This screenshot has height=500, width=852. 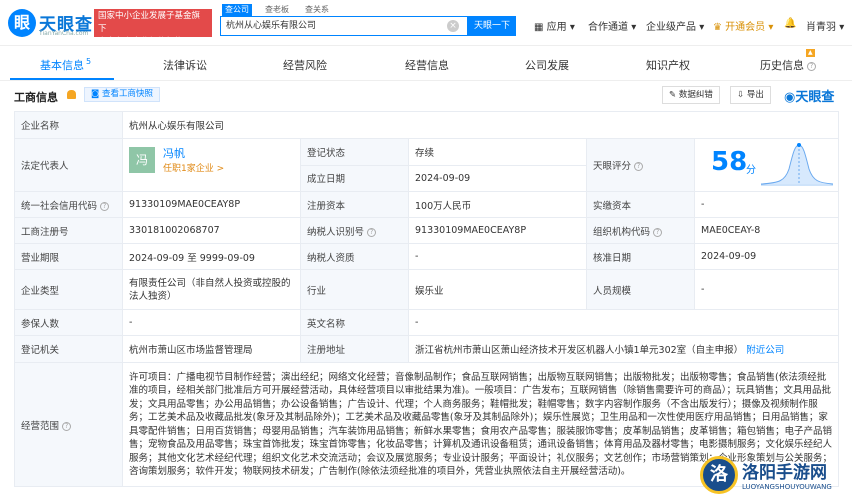 I want to click on snapshot-button: ◙ 查看工商快照, so click(x=122, y=94).